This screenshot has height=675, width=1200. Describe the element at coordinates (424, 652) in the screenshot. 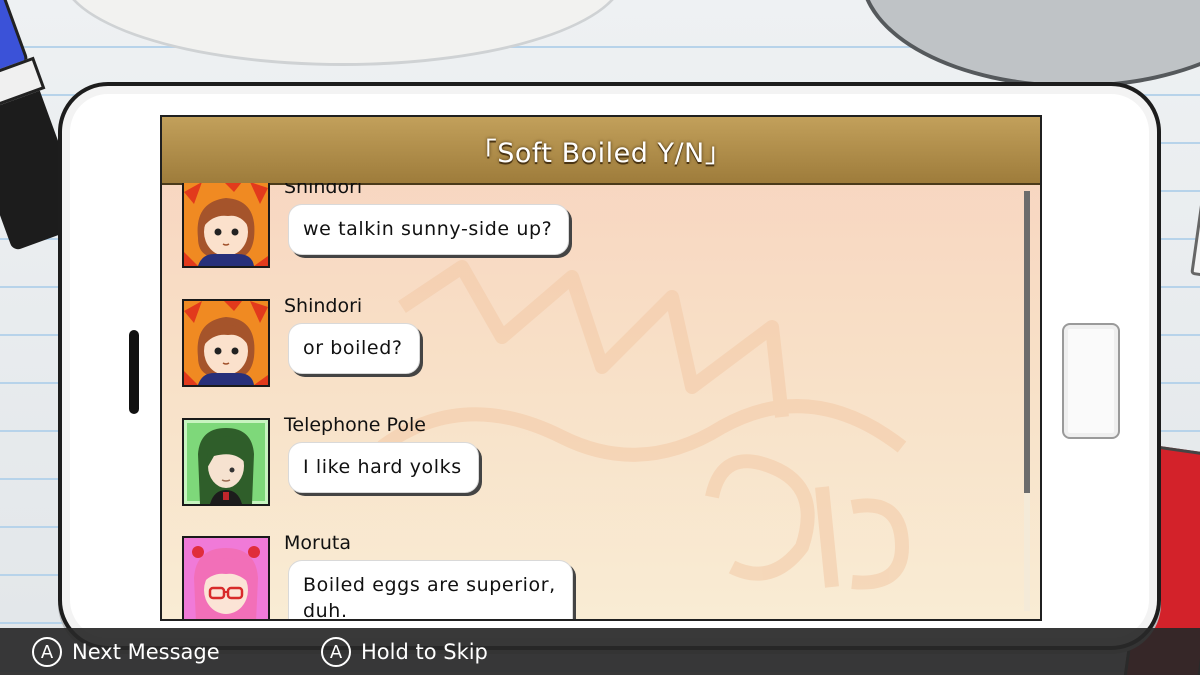

I see `hold-to-skip-label: Hold to Skip` at that location.